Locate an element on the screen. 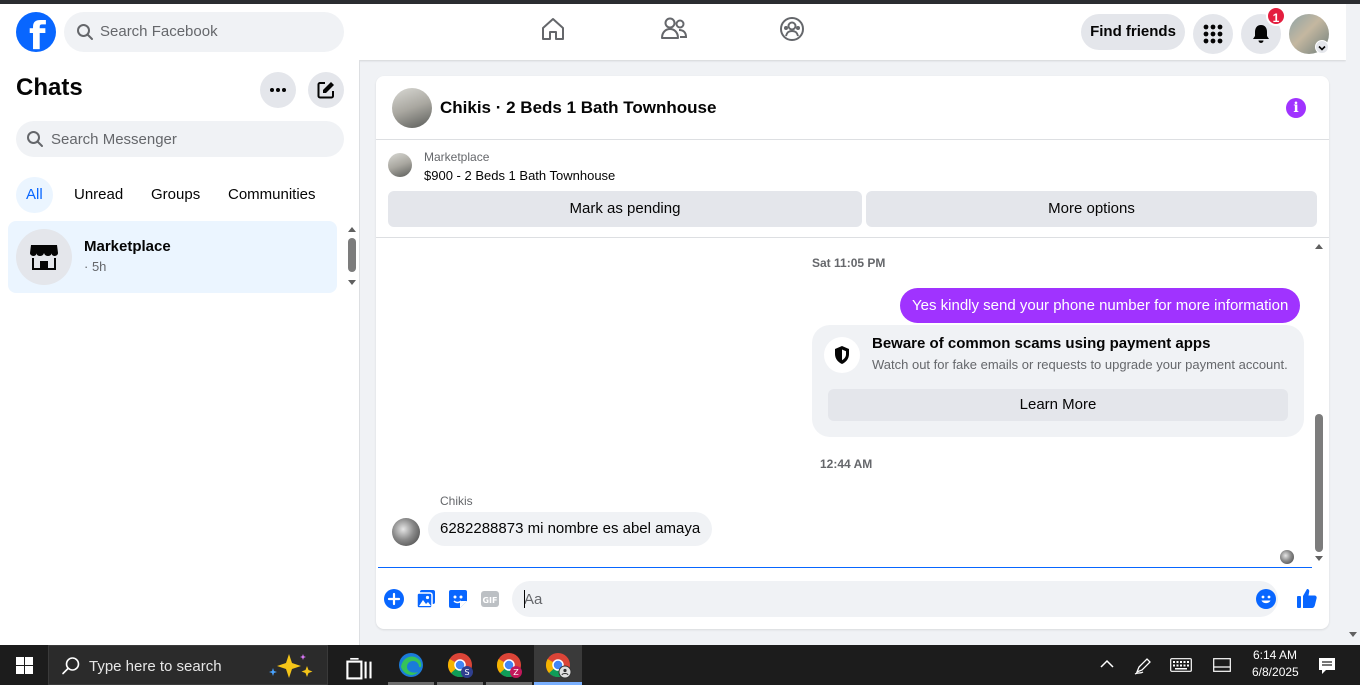 The width and height of the screenshot is (1360, 685). facebook-search-placeholder: Search Facebook is located at coordinates (159, 31).